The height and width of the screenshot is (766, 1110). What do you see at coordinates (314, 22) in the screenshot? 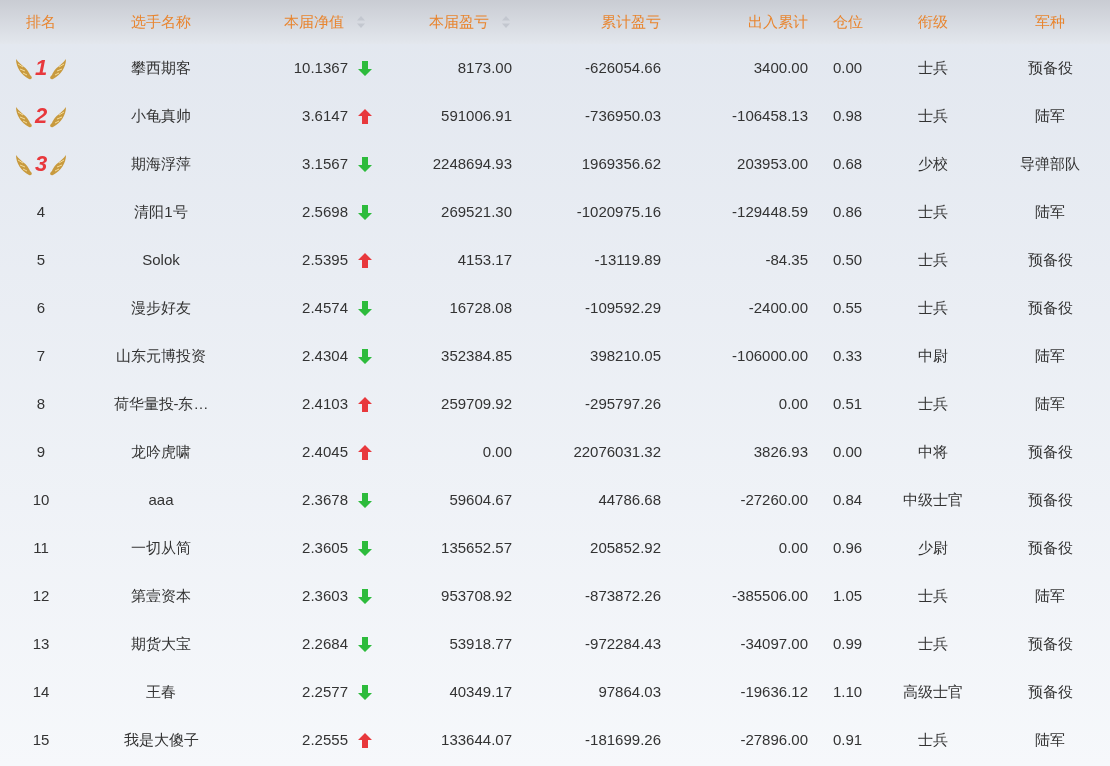
I see `column-header: 本届净值` at bounding box center [314, 22].